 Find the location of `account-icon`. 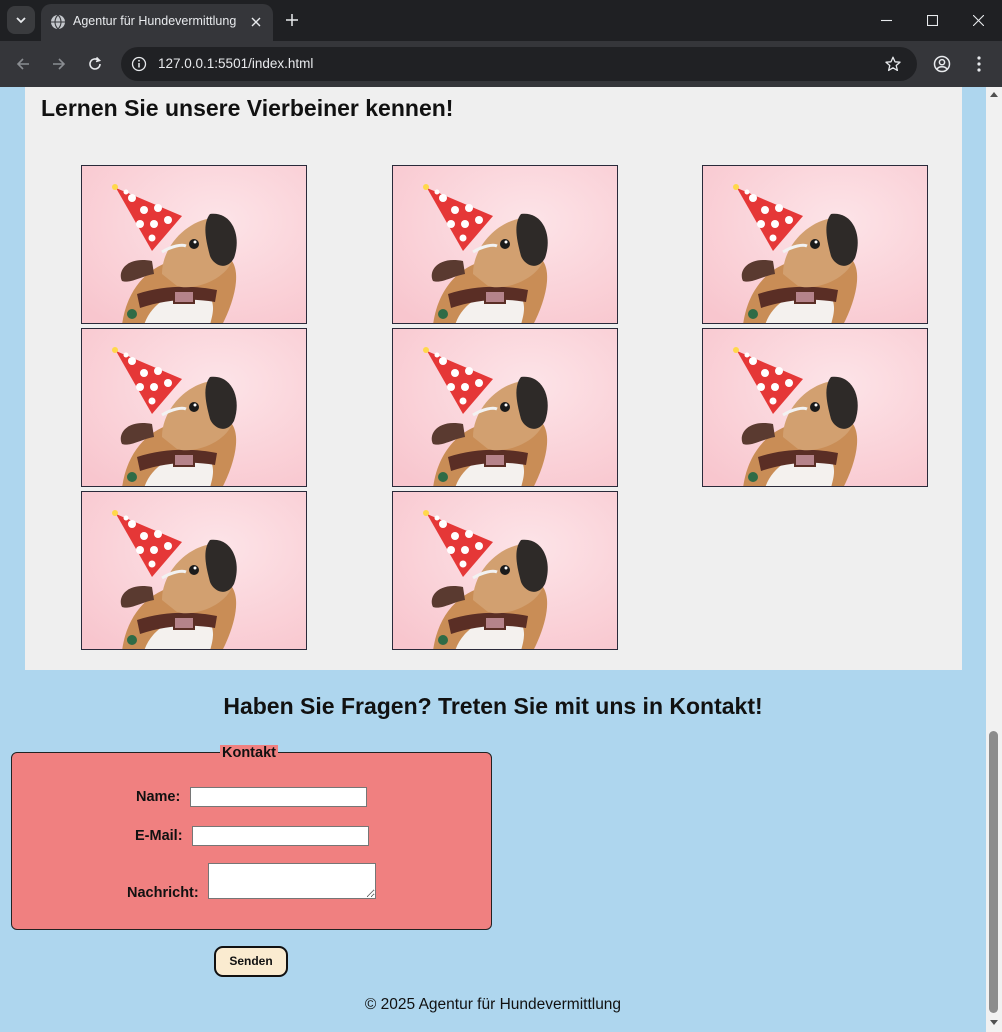

account-icon is located at coordinates (942, 64).